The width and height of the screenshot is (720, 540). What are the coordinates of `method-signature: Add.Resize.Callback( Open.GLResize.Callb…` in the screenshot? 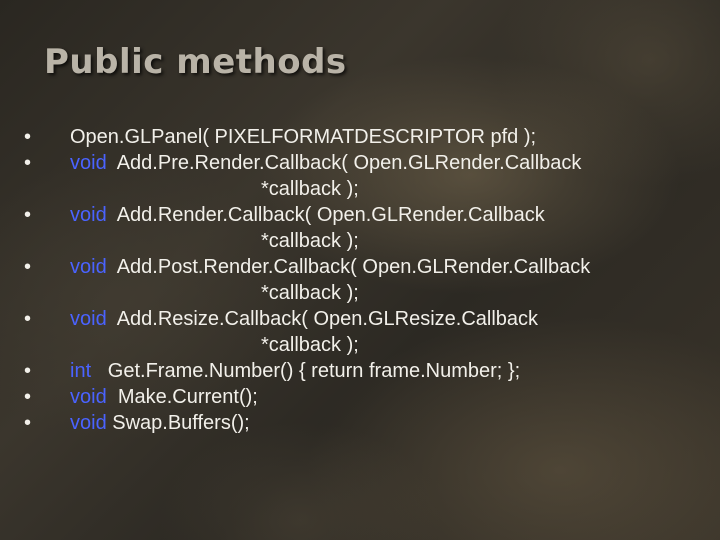 It's located at (322, 319).